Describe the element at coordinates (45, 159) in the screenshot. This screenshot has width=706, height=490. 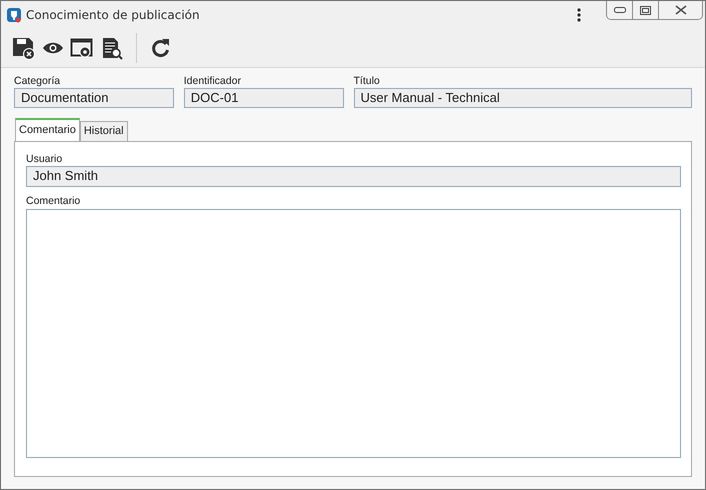
I see `field-label: Usuario` at that location.